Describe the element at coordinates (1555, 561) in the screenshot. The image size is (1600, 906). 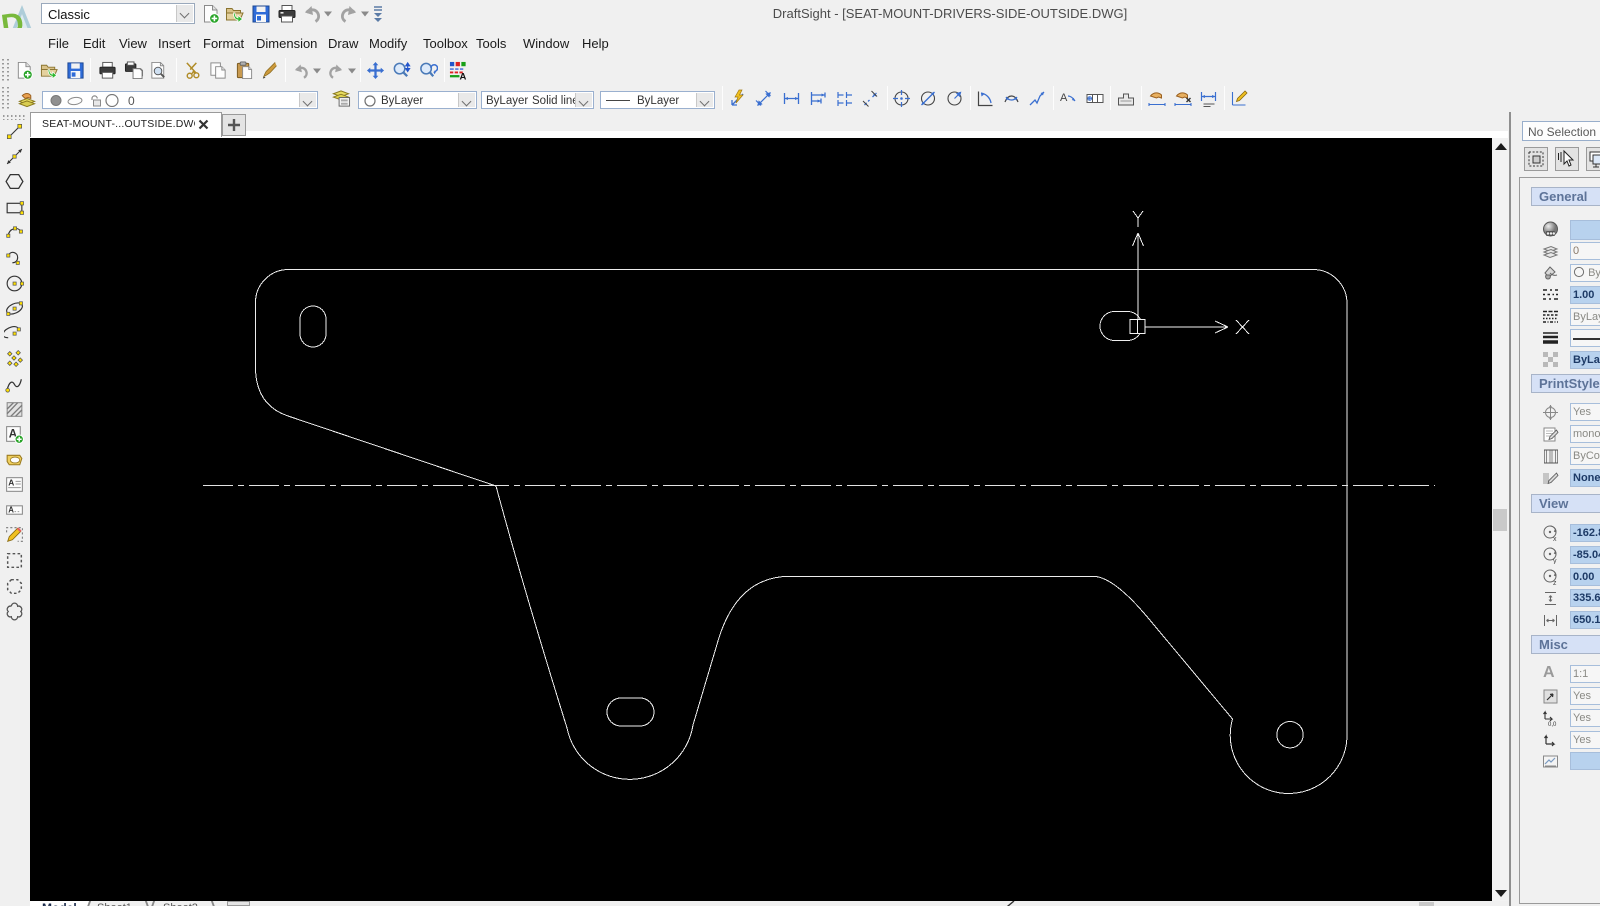
I see `svg-text: y` at that location.